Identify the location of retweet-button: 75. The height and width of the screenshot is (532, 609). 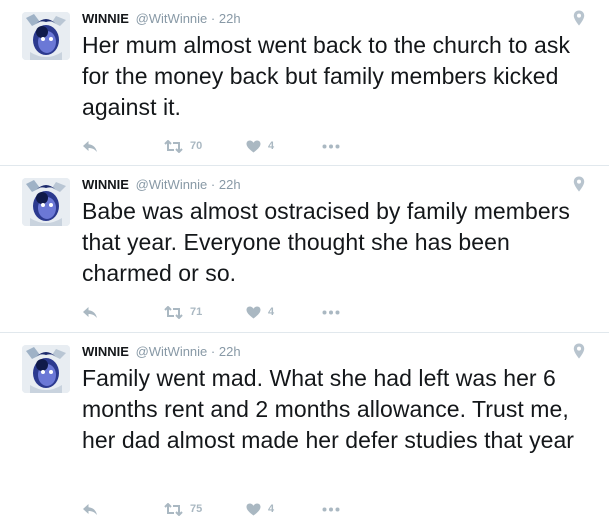
(183, 509).